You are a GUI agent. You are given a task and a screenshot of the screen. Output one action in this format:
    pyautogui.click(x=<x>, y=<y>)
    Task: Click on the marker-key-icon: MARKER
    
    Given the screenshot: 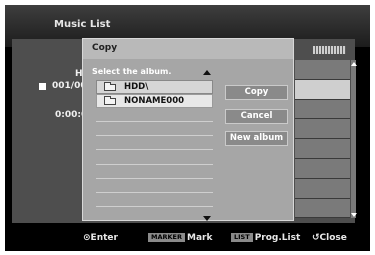 What is the action you would take?
    pyautogui.click(x=166, y=237)
    